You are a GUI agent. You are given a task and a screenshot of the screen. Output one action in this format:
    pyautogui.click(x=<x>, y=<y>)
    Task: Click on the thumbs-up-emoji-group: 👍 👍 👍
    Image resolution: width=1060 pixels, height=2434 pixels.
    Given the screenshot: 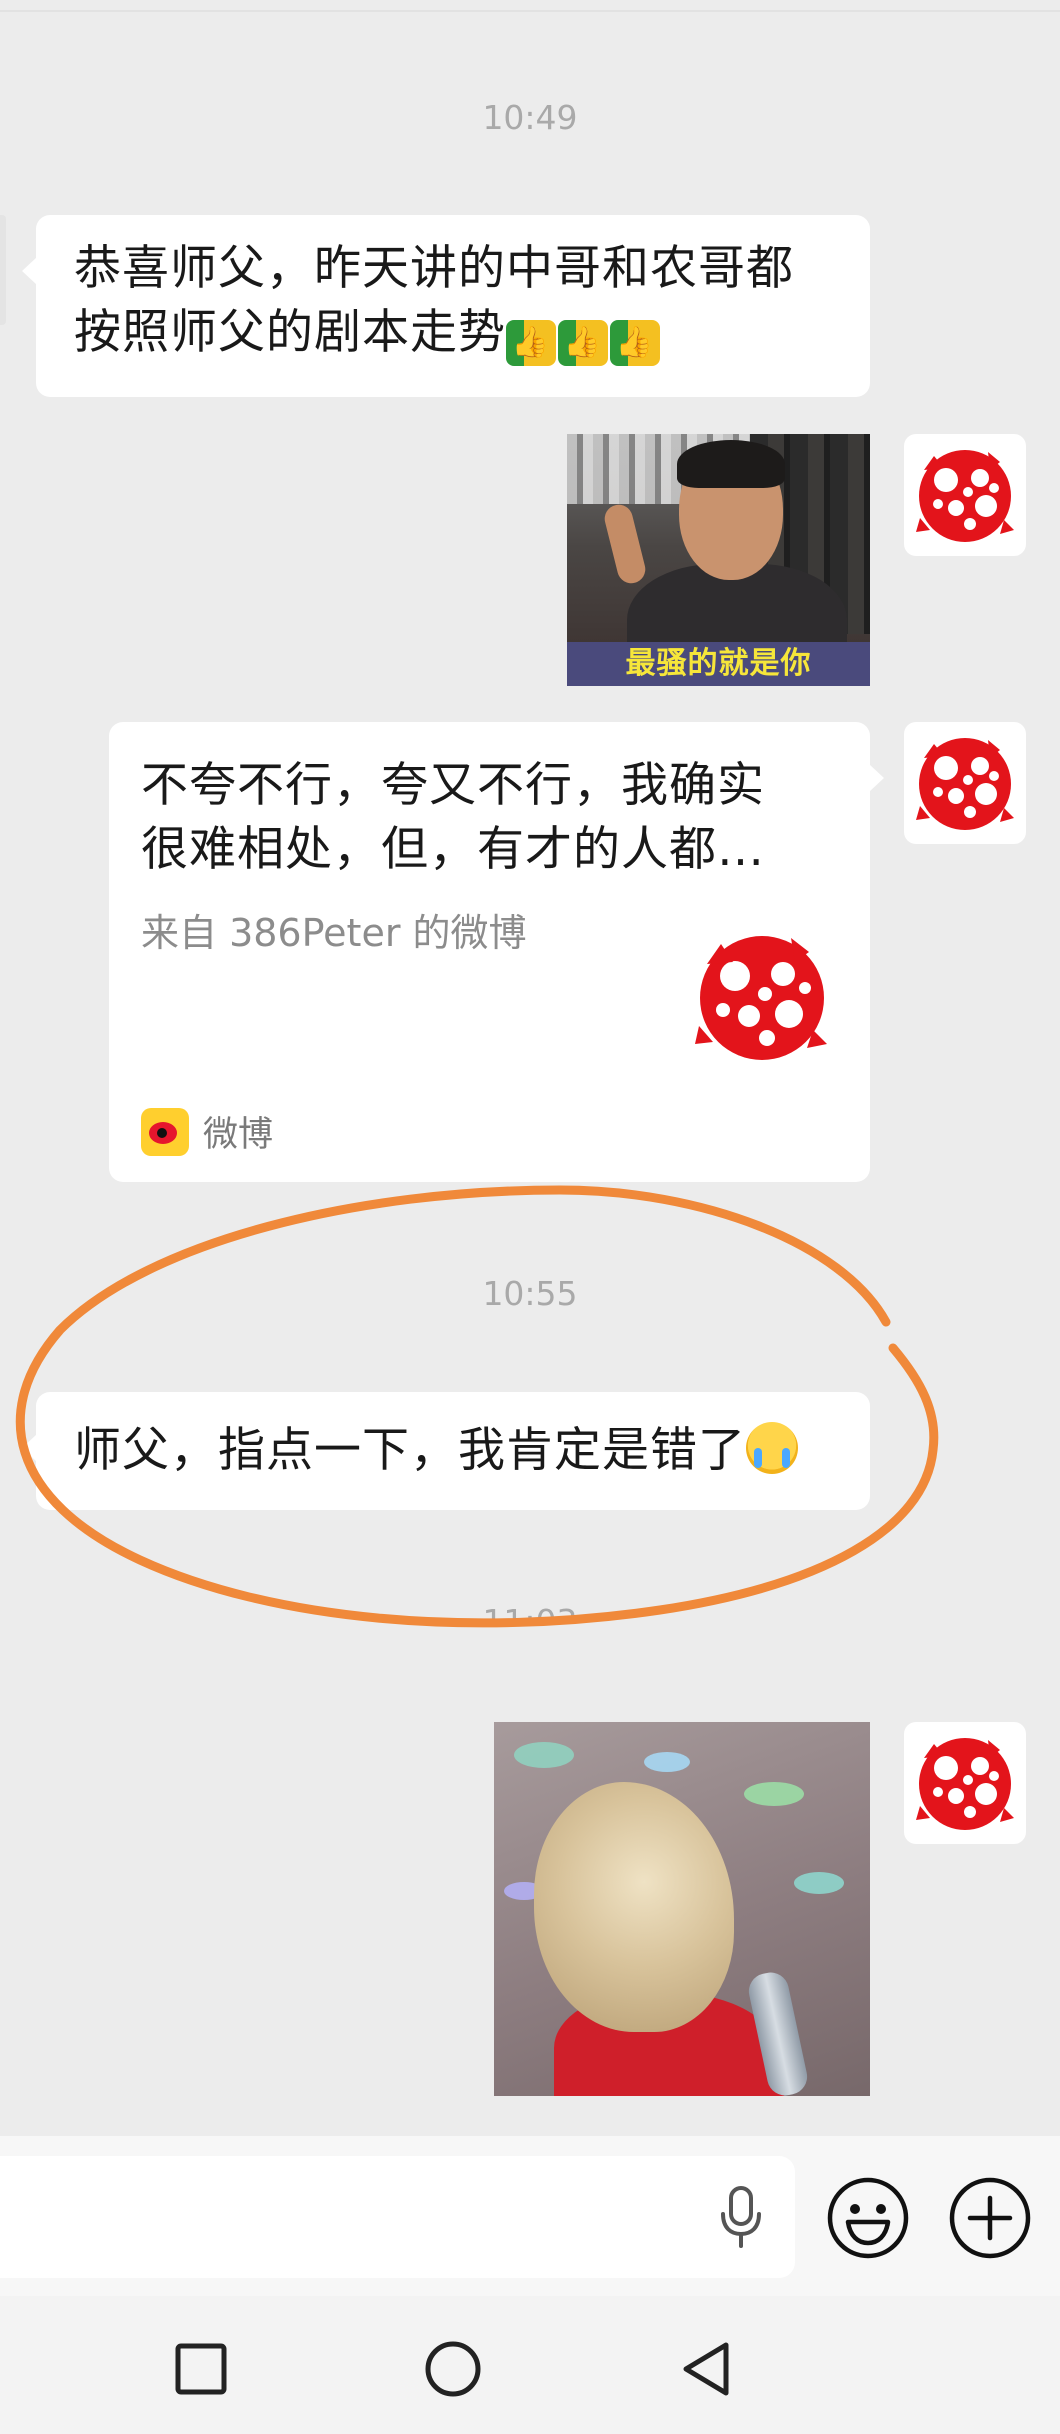 What is the action you would take?
    pyautogui.click(x=583, y=343)
    